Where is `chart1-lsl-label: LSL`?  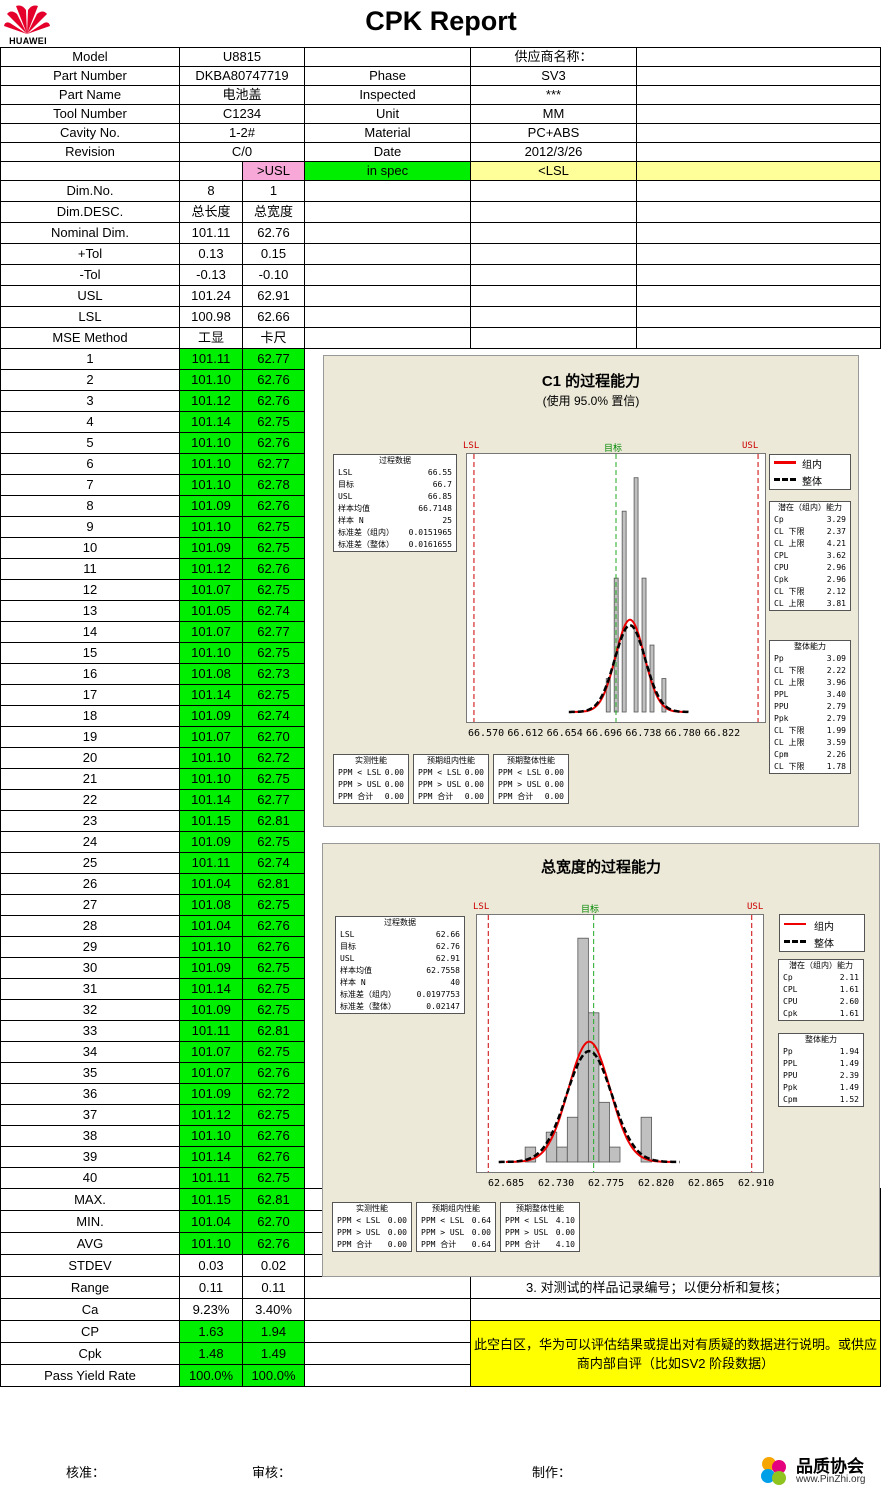 chart1-lsl-label: LSL is located at coordinates (471, 446).